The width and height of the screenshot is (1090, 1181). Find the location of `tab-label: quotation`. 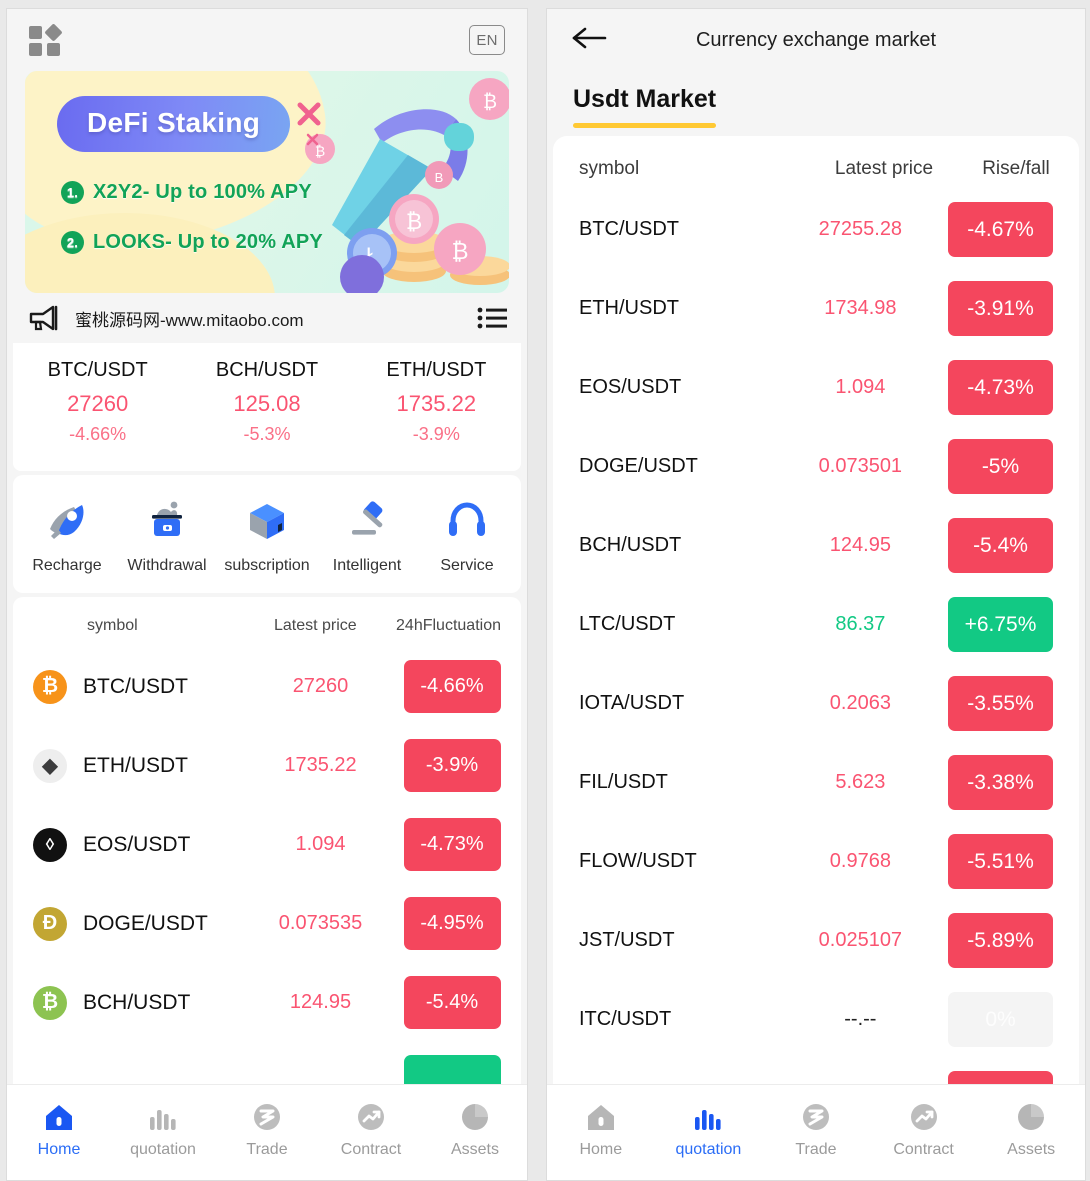

tab-label: quotation is located at coordinates (708, 1149).